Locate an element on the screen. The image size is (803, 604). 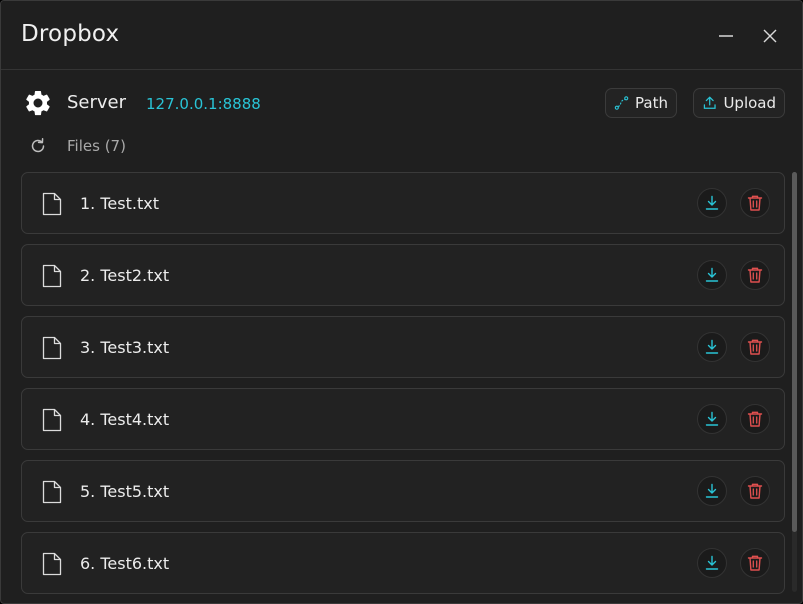
file-row: 3. Test3.txt is located at coordinates (403, 347).